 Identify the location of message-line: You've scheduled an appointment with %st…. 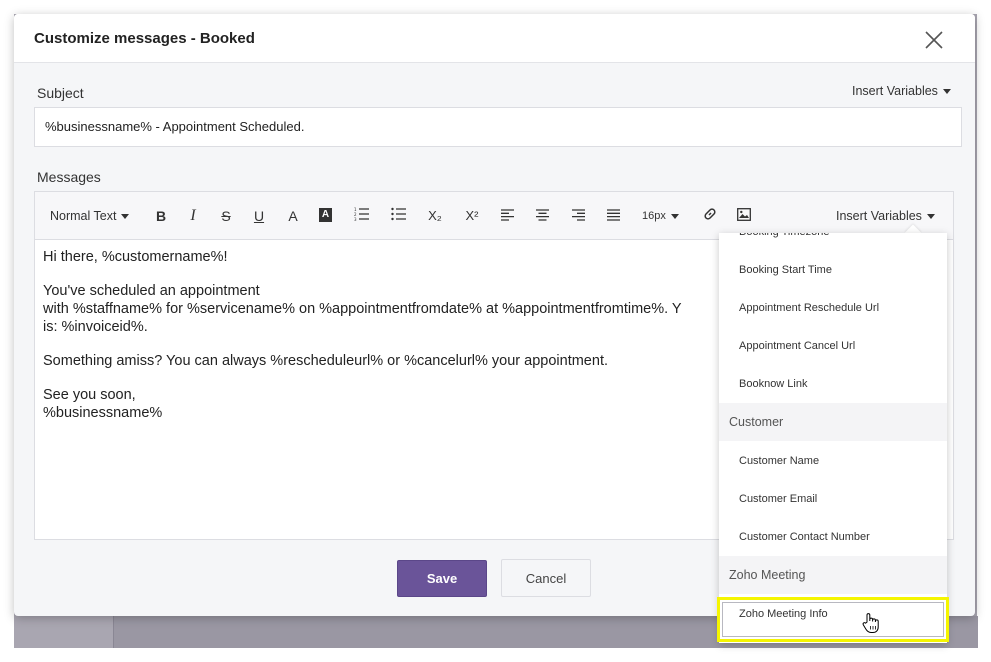
(362, 309).